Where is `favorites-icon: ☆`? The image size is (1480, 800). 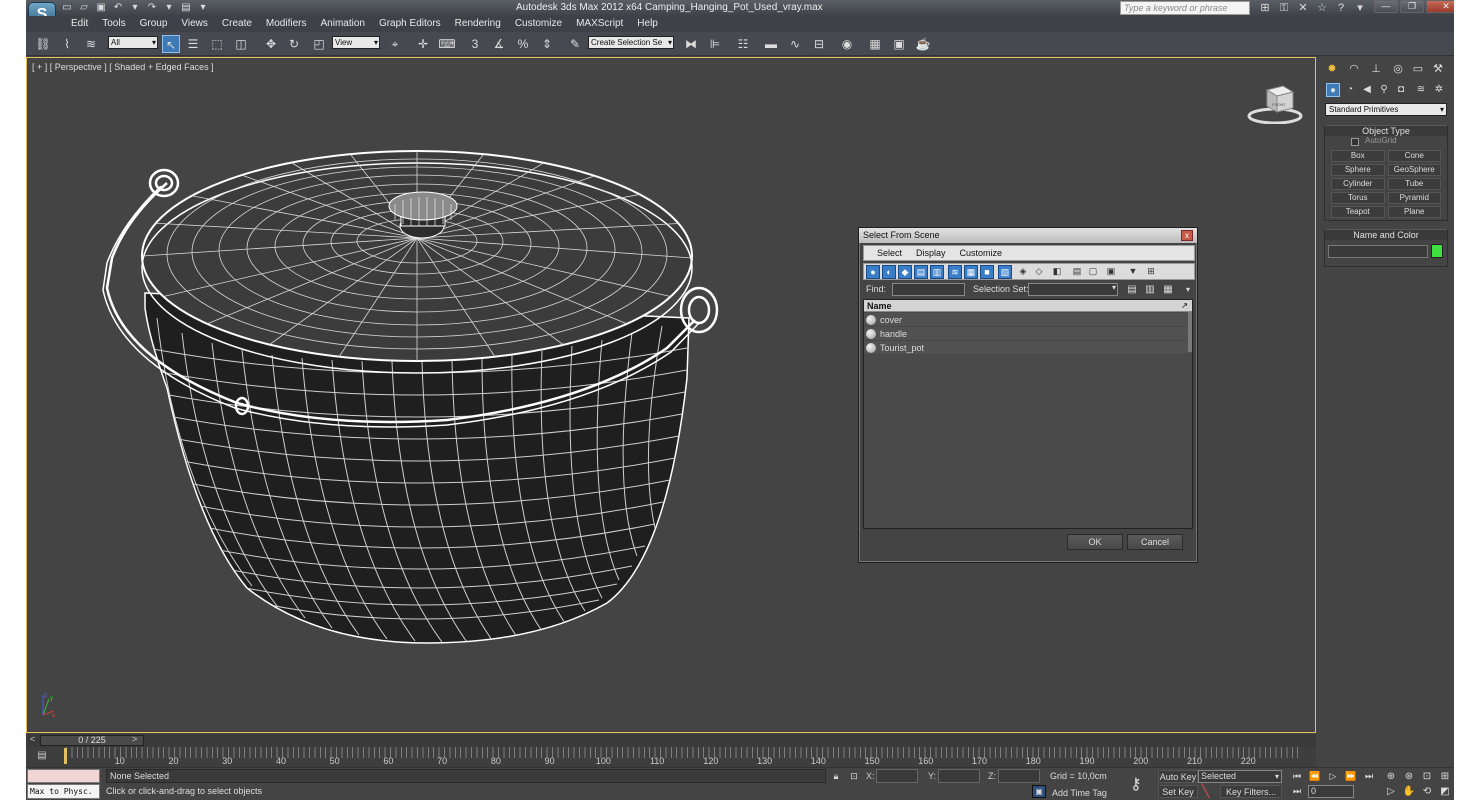
favorites-icon: ☆ is located at coordinates (1322, 8).